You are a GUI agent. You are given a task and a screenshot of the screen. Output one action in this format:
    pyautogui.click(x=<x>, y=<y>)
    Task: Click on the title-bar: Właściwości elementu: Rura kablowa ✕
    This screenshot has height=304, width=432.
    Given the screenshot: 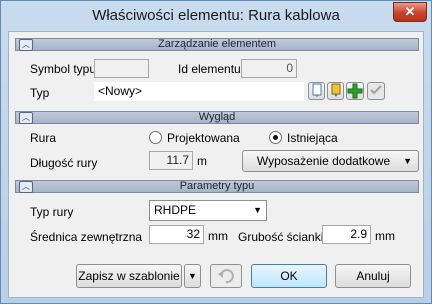 What is the action you would take?
    pyautogui.click(x=216, y=16)
    